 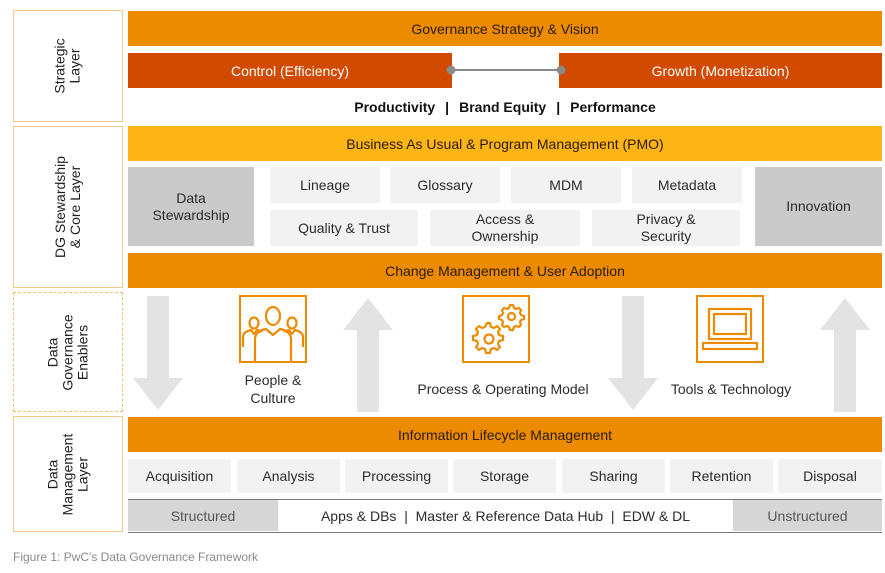 I want to click on outcome-productivity: Productivity, so click(x=395, y=107).